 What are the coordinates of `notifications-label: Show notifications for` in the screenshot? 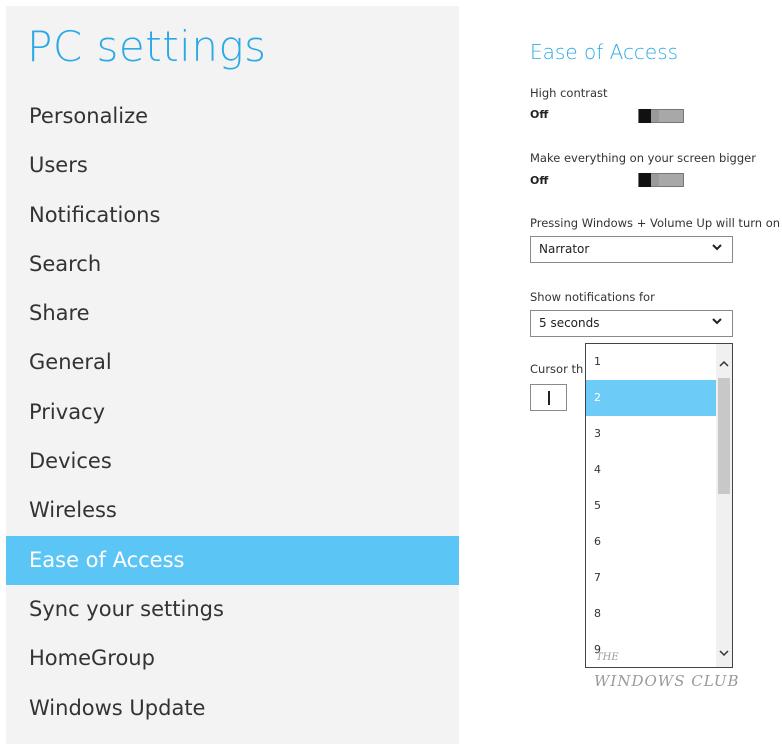 It's located at (592, 297).